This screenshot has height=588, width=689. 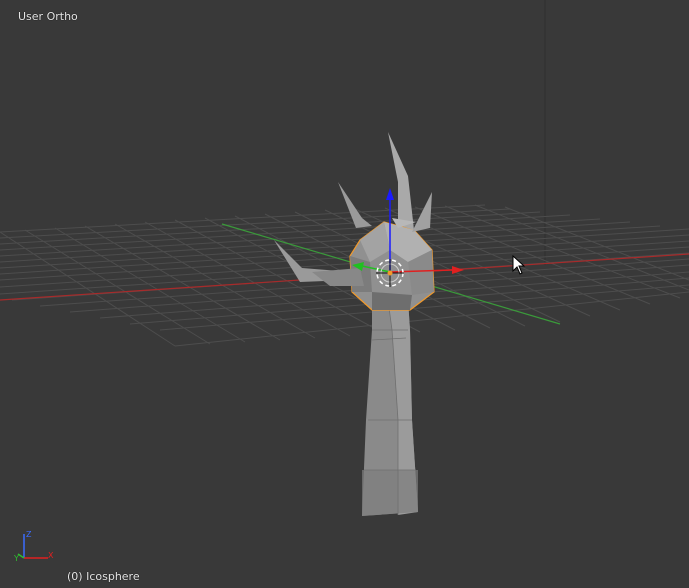 What do you see at coordinates (458, 270) in the screenshot?
I see `x-arrow-handle` at bounding box center [458, 270].